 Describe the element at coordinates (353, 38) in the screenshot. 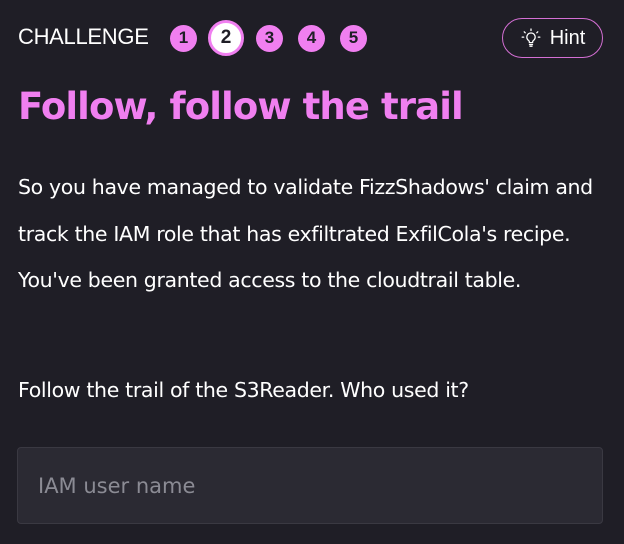

I see `step-5: 5` at that location.